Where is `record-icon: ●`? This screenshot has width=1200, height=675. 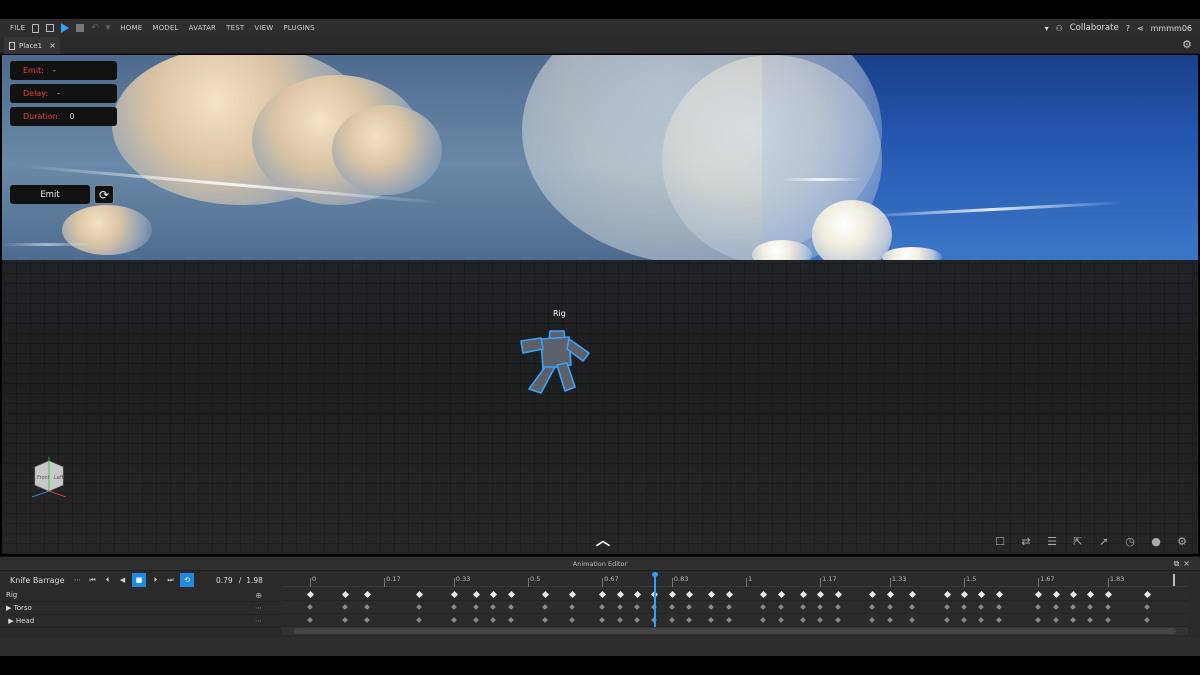
record-icon: ● is located at coordinates (1156, 541).